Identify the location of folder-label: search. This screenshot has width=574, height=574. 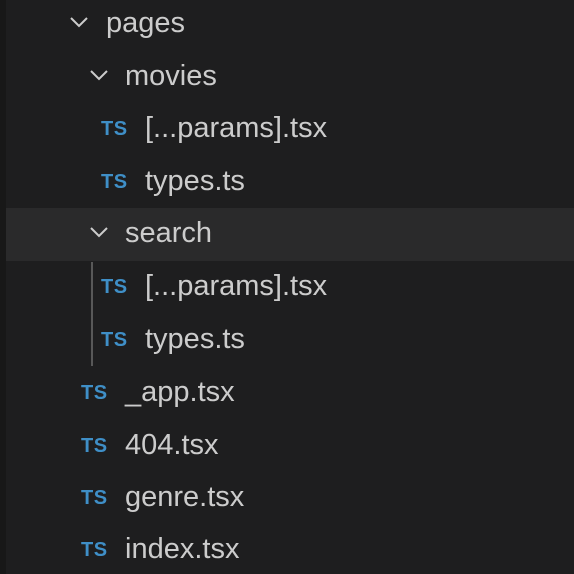
(169, 233).